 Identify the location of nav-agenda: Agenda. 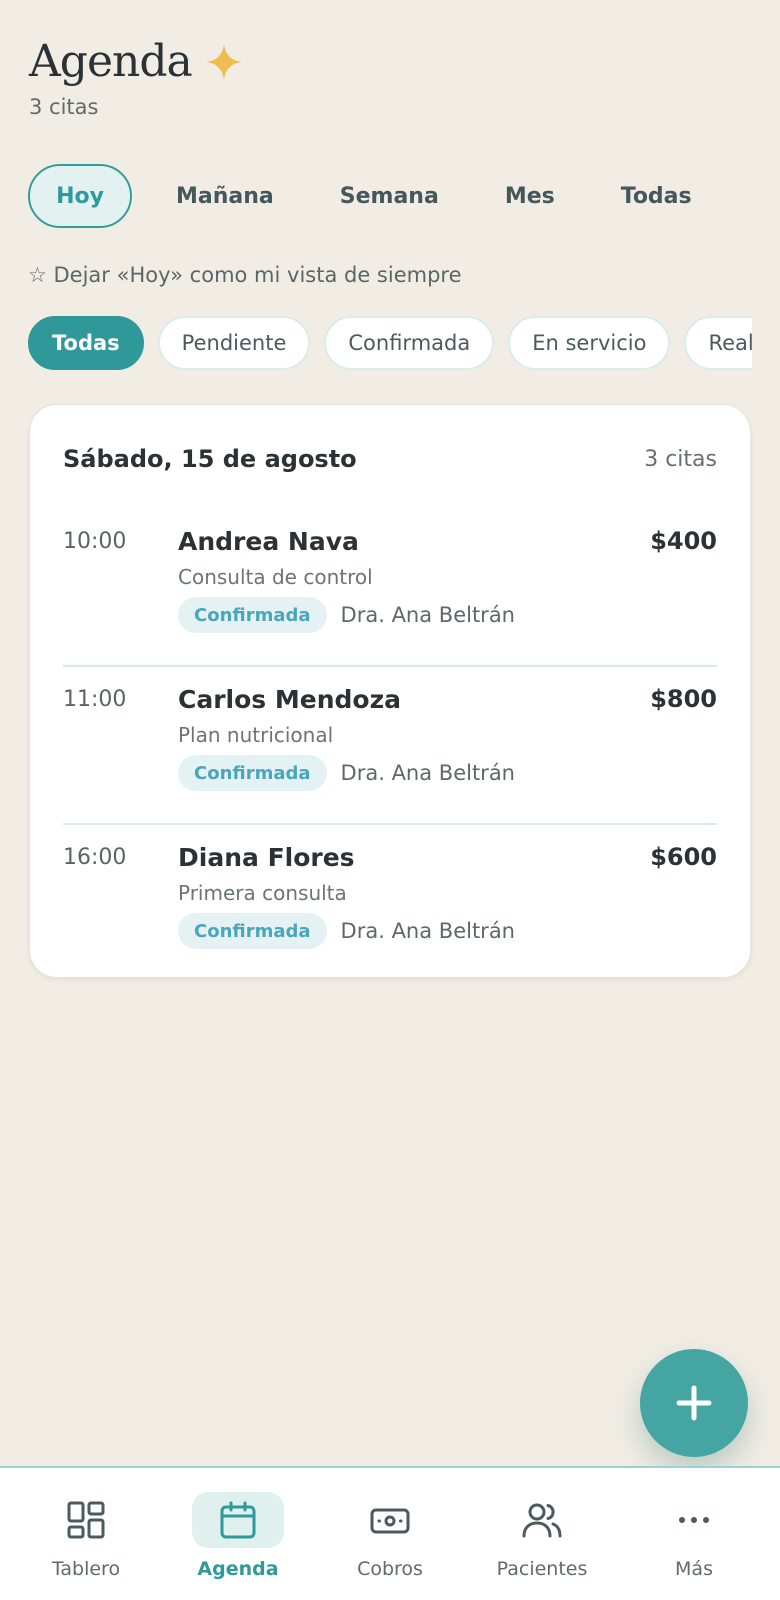
(238, 1534).